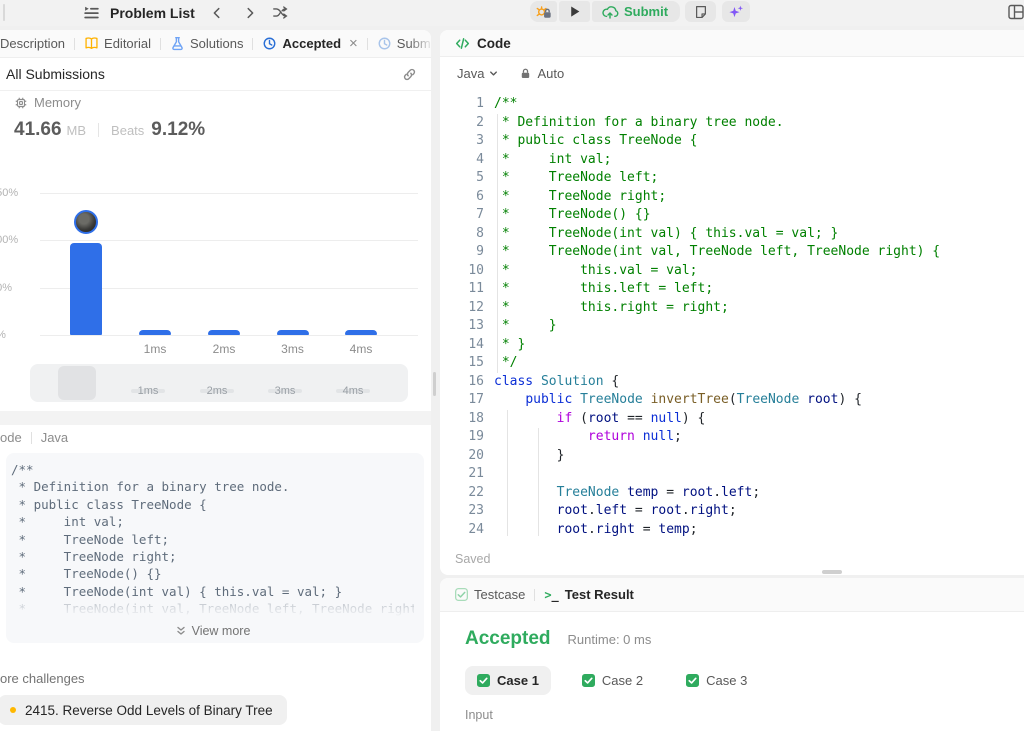 Image resolution: width=1024 pixels, height=731 pixels. I want to click on editor-line: 18 if (root == null) {, so click(732, 419).